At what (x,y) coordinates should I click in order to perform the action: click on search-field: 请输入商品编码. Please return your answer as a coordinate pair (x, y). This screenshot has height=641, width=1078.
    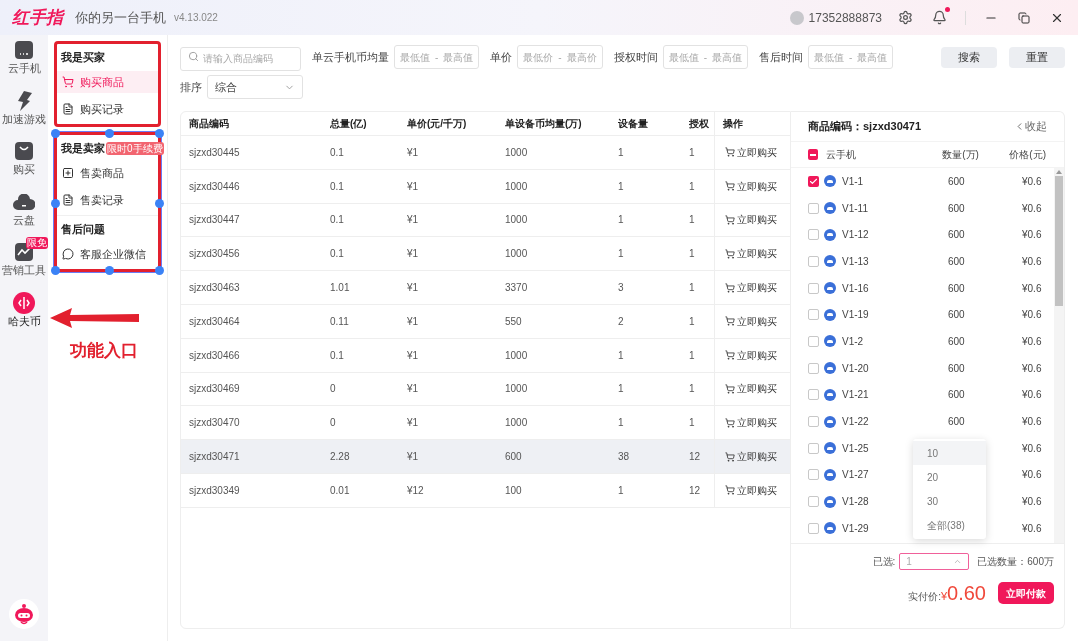
    Looking at the image, I should click on (240, 58).